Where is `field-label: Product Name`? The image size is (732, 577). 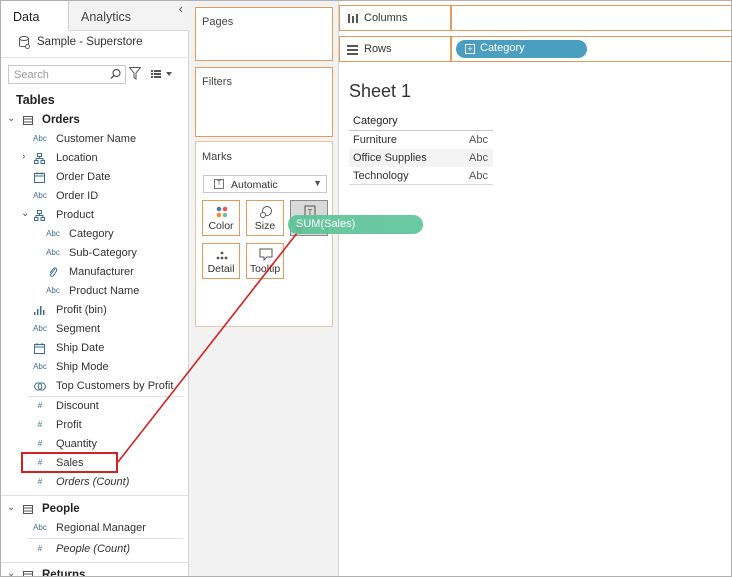
field-label: Product Name is located at coordinates (104, 291).